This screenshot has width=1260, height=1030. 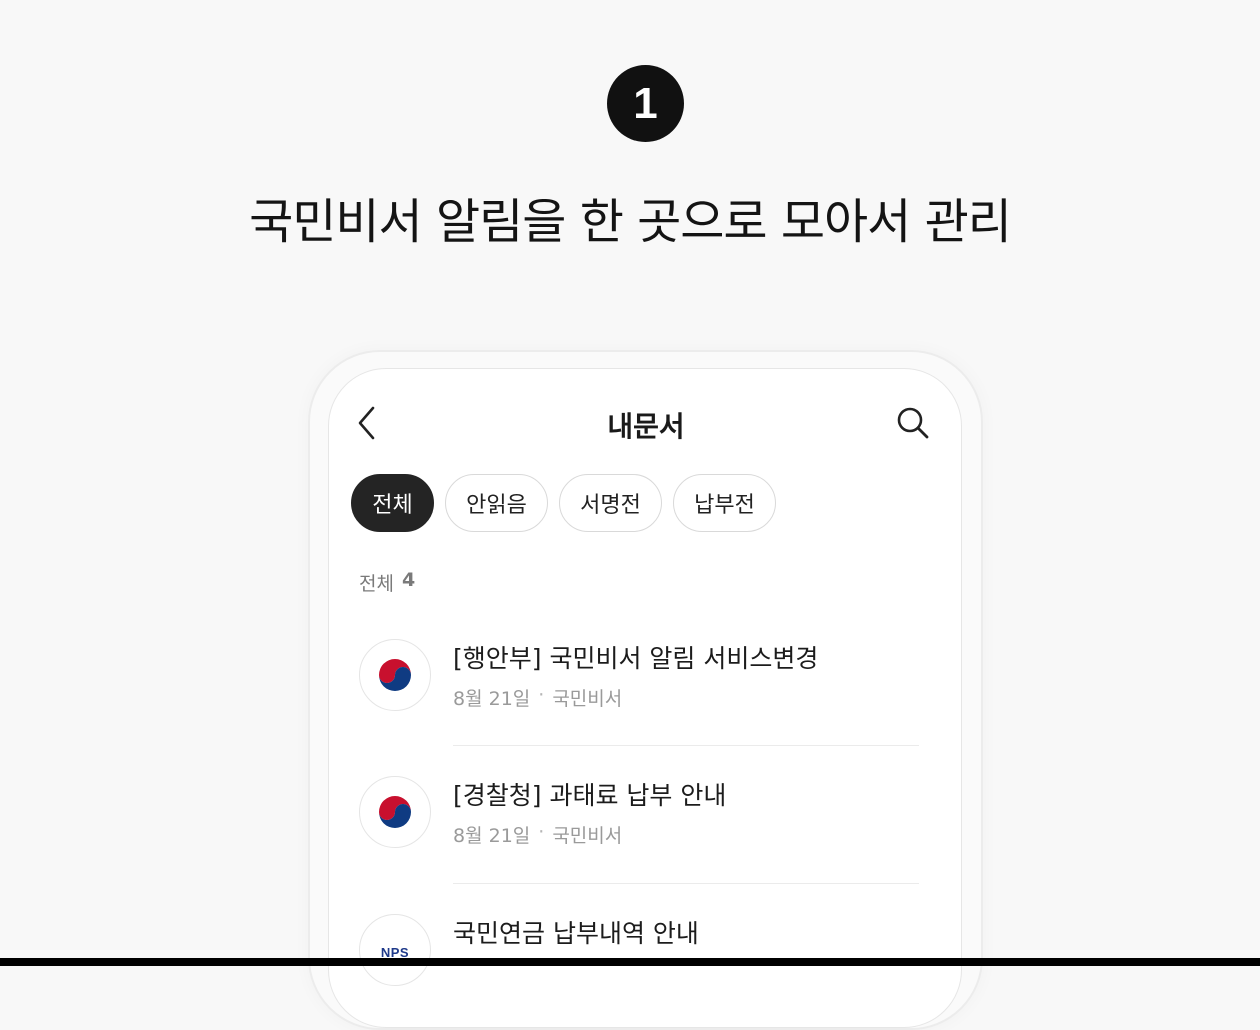 What do you see at coordinates (630, 222) in the screenshot?
I see `headline: 국민비서 알림을 한 곳으로 모아서 관리` at bounding box center [630, 222].